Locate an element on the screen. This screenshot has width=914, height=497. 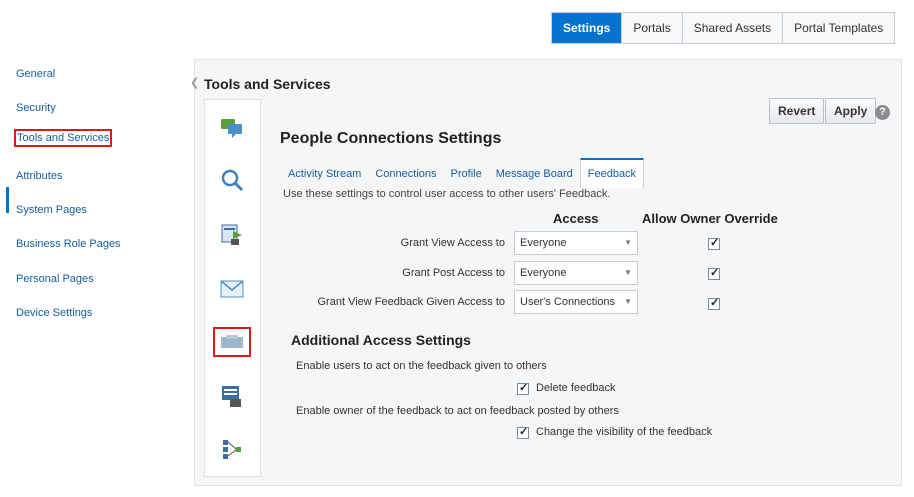
access-column-header: Access is located at coordinates (576, 218).